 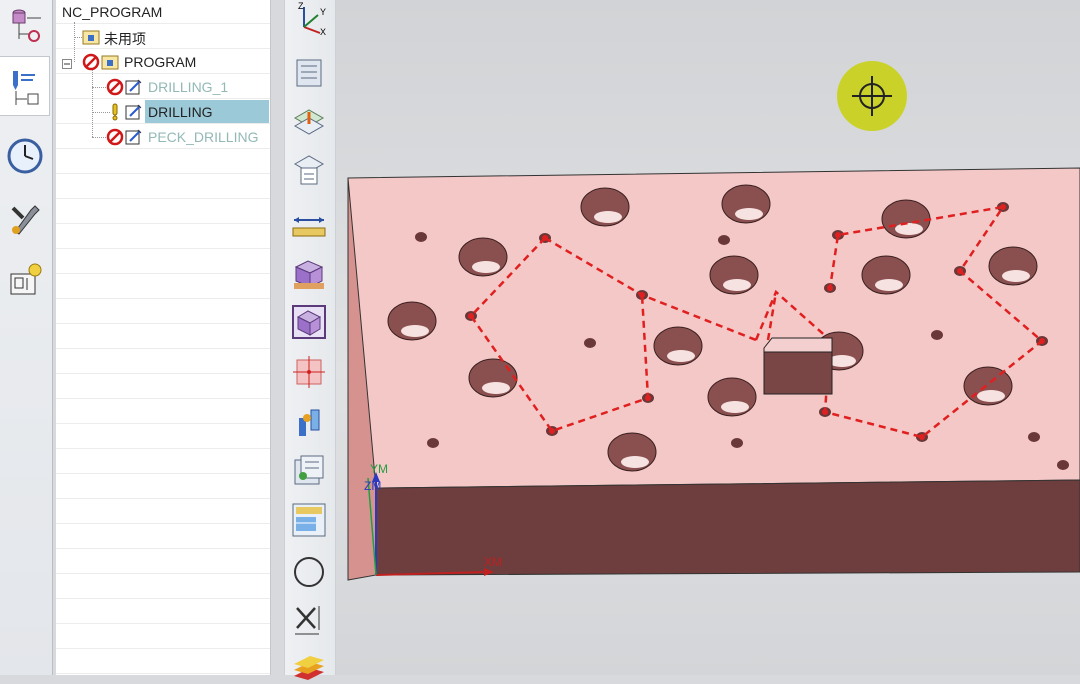 I want to click on sheet-icon, so click(x=309, y=520).